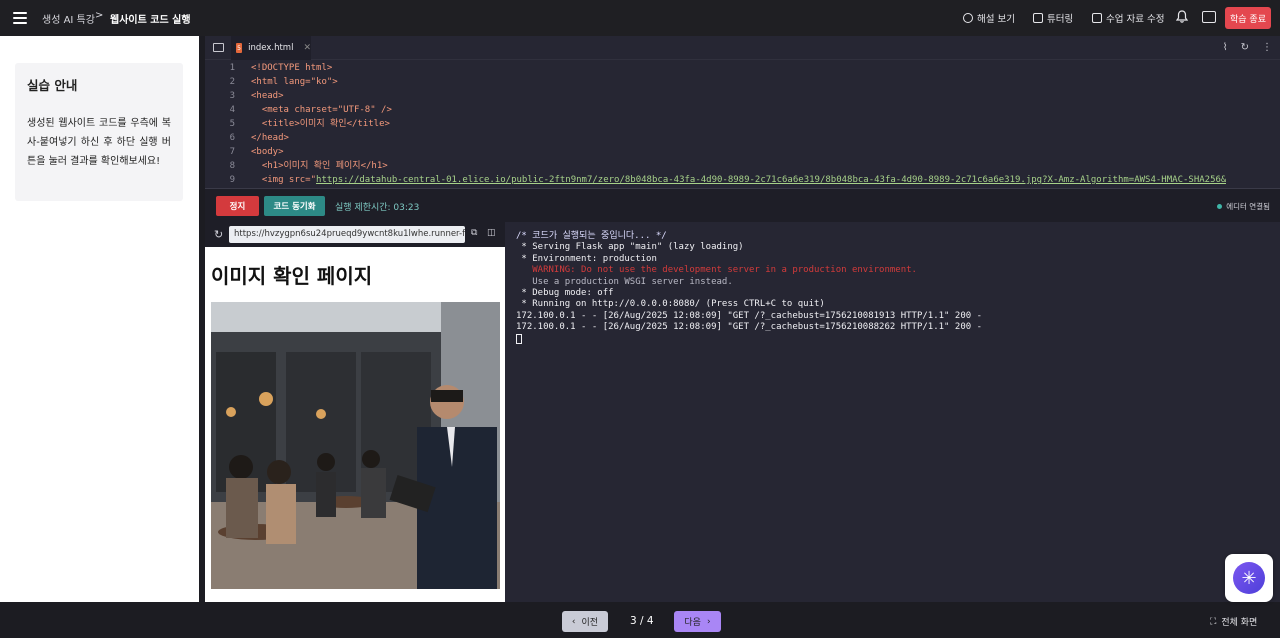  What do you see at coordinates (292, 68) in the screenshot?
I see `code-text: <!DOCTYPE html>` at bounding box center [292, 68].